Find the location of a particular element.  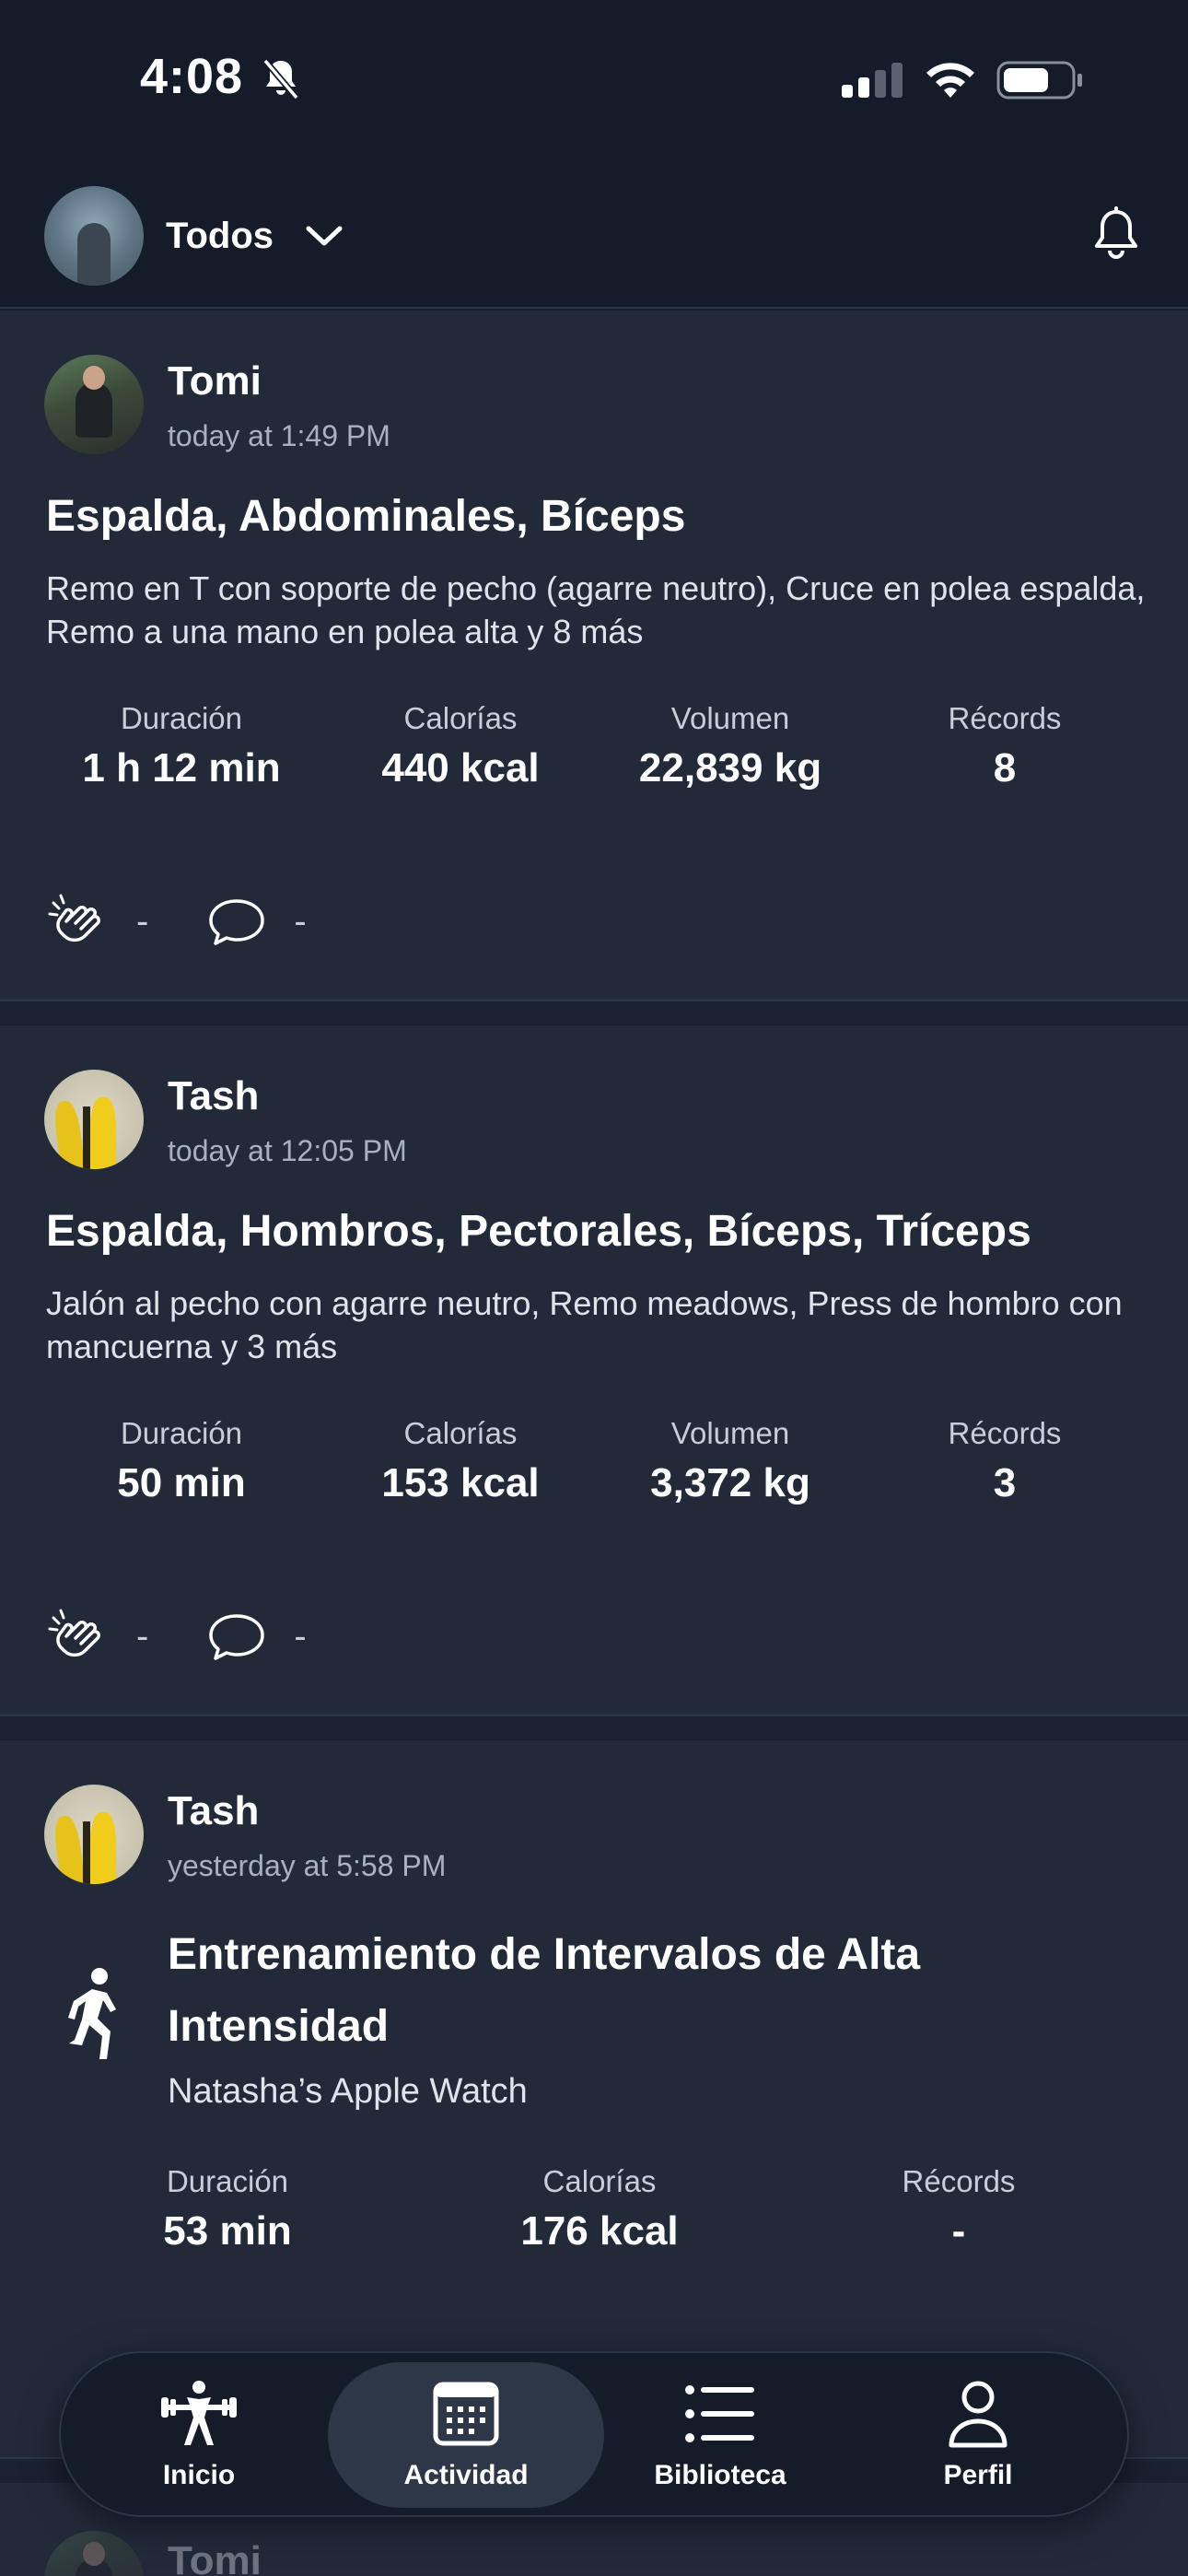

workout-title: Espalda, Abdominales, Bíceps is located at coordinates (365, 516).